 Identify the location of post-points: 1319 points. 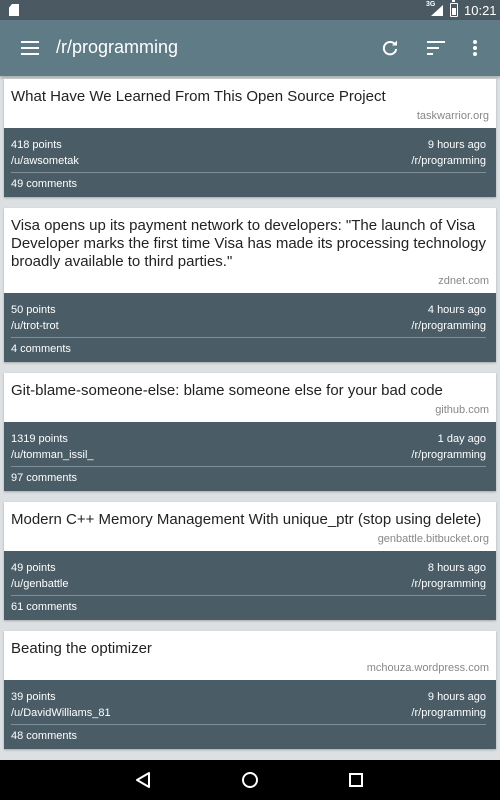
(39, 439).